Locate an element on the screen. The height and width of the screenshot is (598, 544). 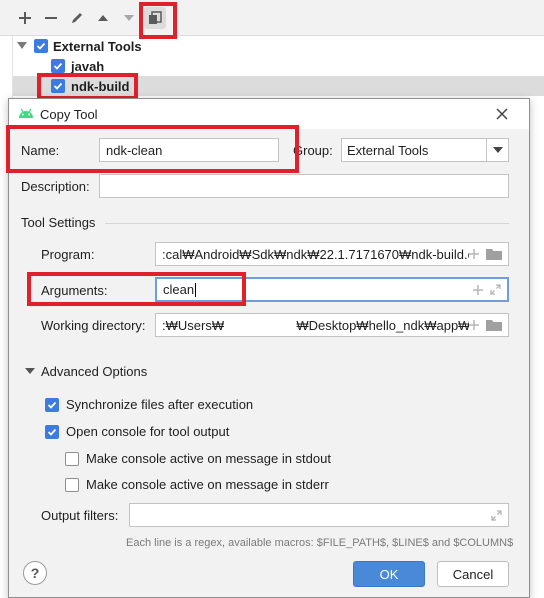
tree-item-label: javah is located at coordinates (88, 66).